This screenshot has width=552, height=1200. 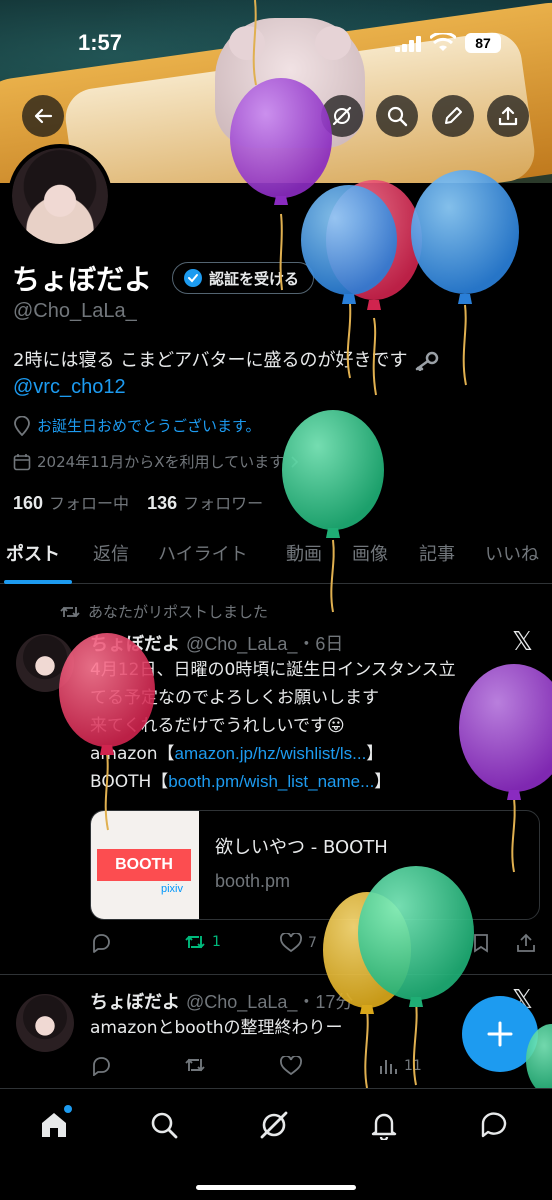 What do you see at coordinates (107, 732) in the screenshot?
I see `balloon-red` at bounding box center [107, 732].